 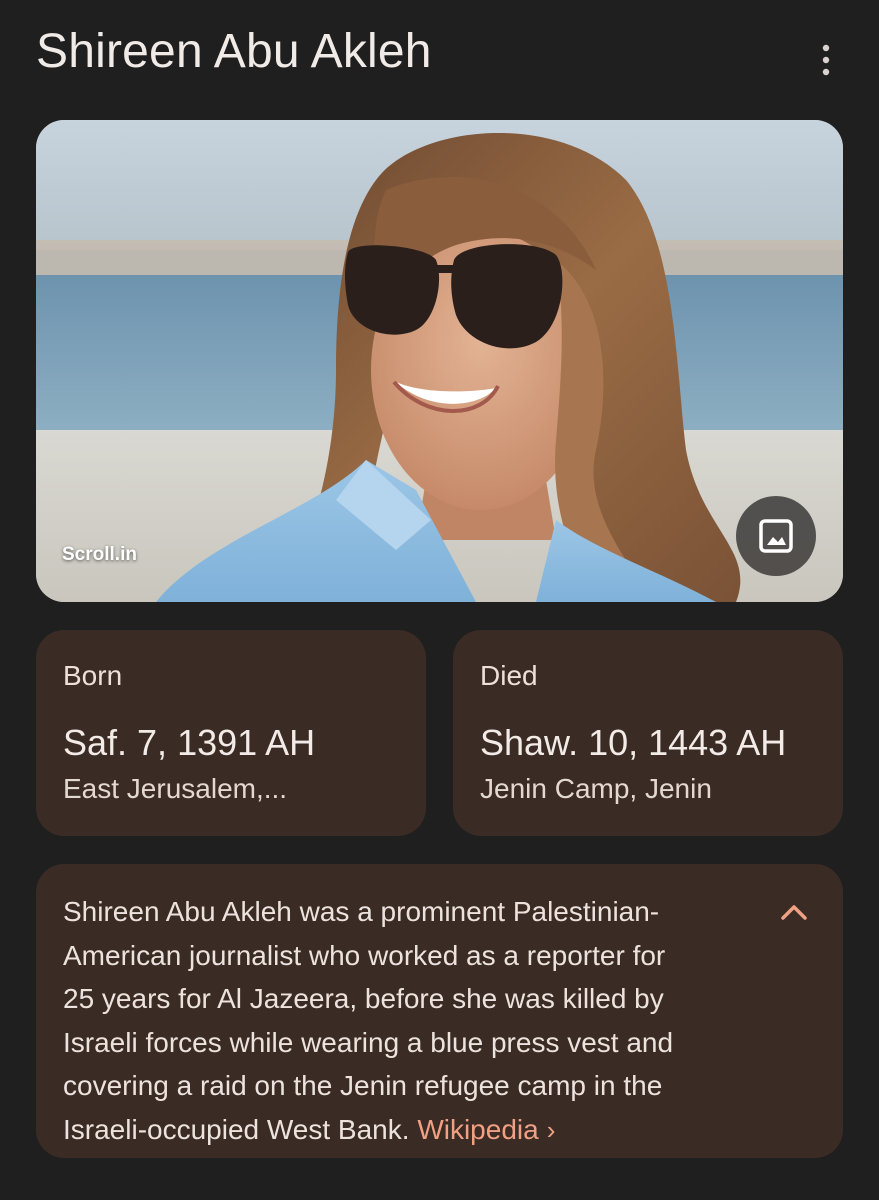 What do you see at coordinates (509, 675) in the screenshot?
I see `died-label: Died` at bounding box center [509, 675].